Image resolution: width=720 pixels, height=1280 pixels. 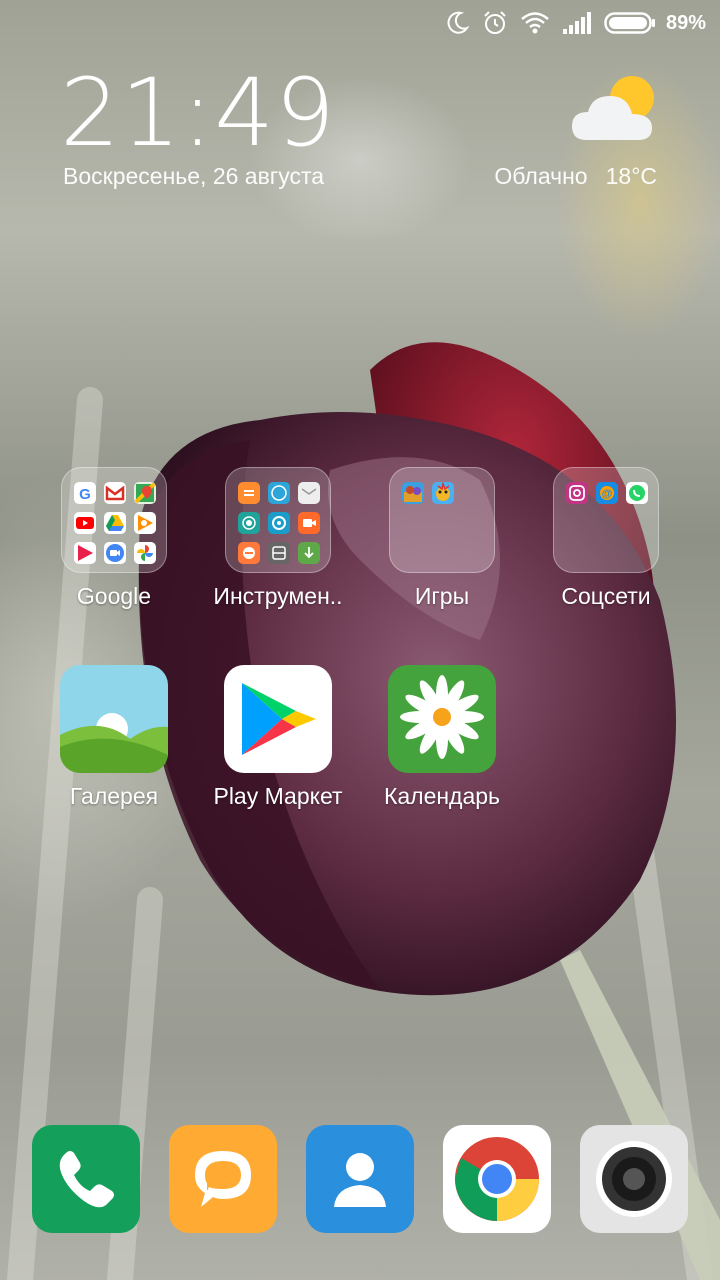 I want to click on maps-icon, so click(x=145, y=493).